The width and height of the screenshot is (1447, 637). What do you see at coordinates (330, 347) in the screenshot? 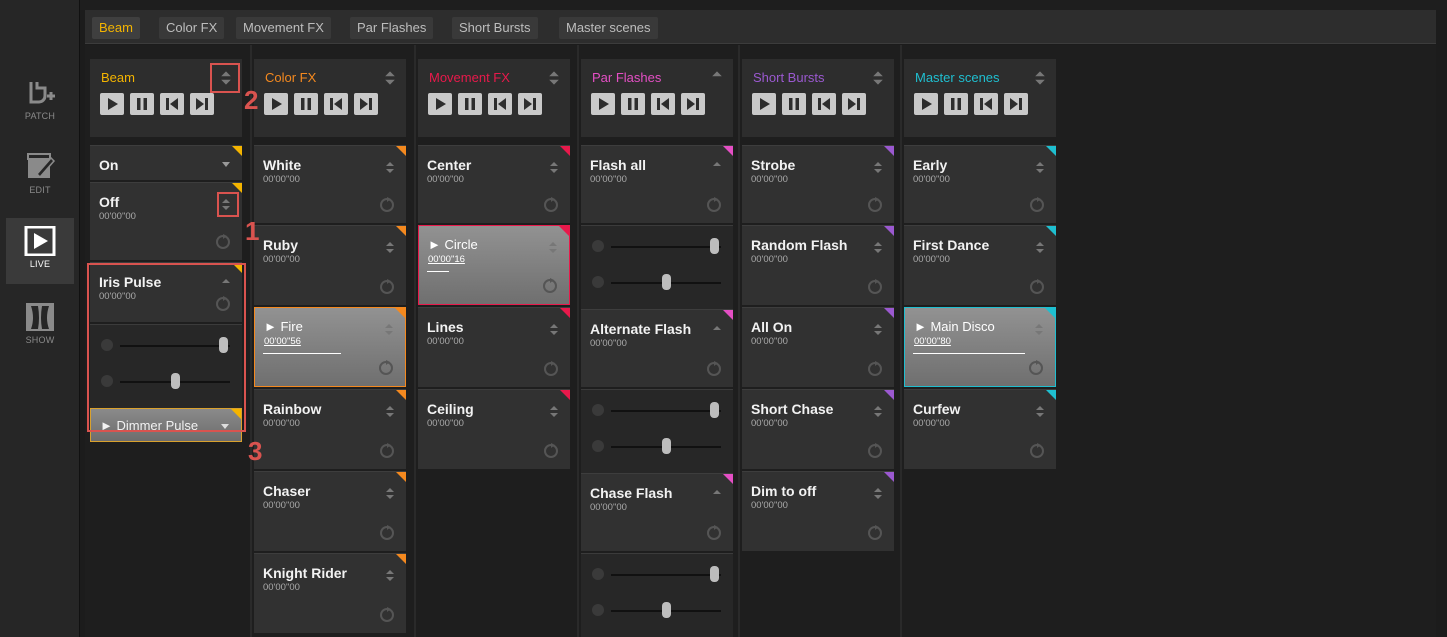
I see `active-cue-button: ► Fire 00'00"56` at bounding box center [330, 347].